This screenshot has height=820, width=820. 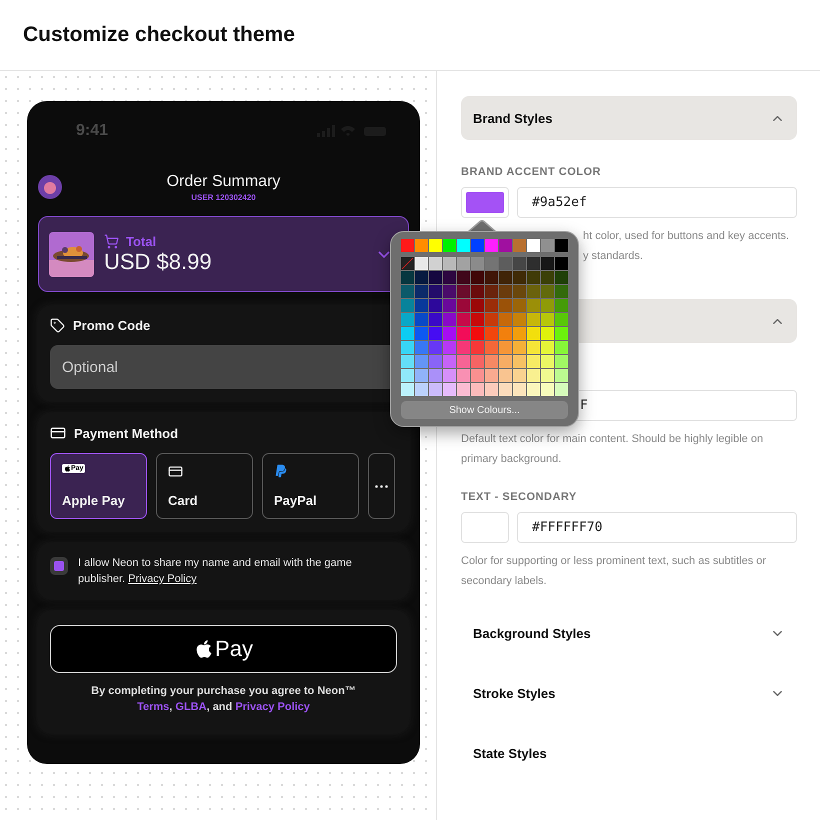 I want to click on credit-card-icon, so click(x=175, y=471).